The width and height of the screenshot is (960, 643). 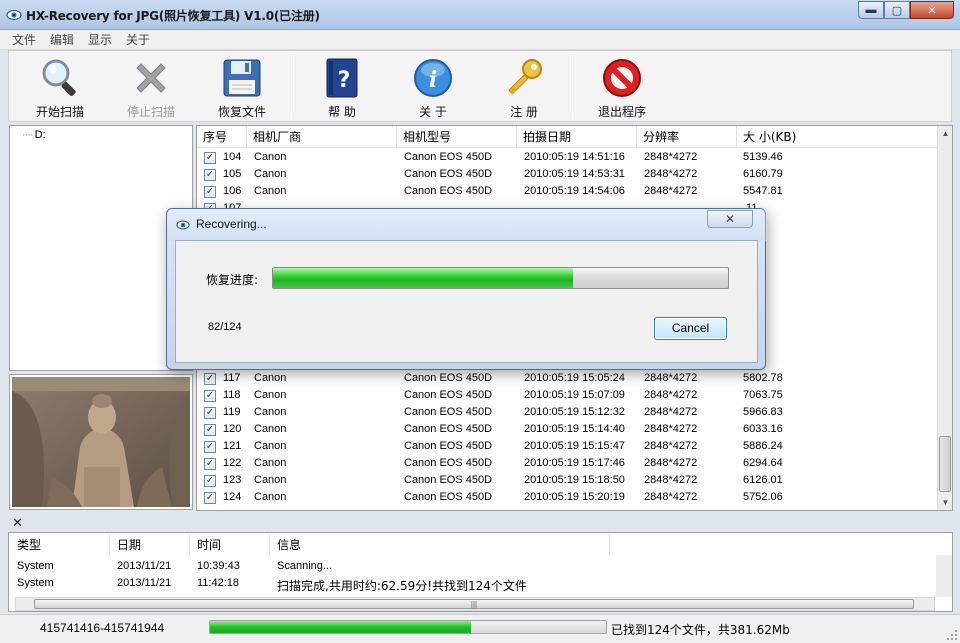 What do you see at coordinates (524, 86) in the screenshot?
I see `register-button: 注 册` at bounding box center [524, 86].